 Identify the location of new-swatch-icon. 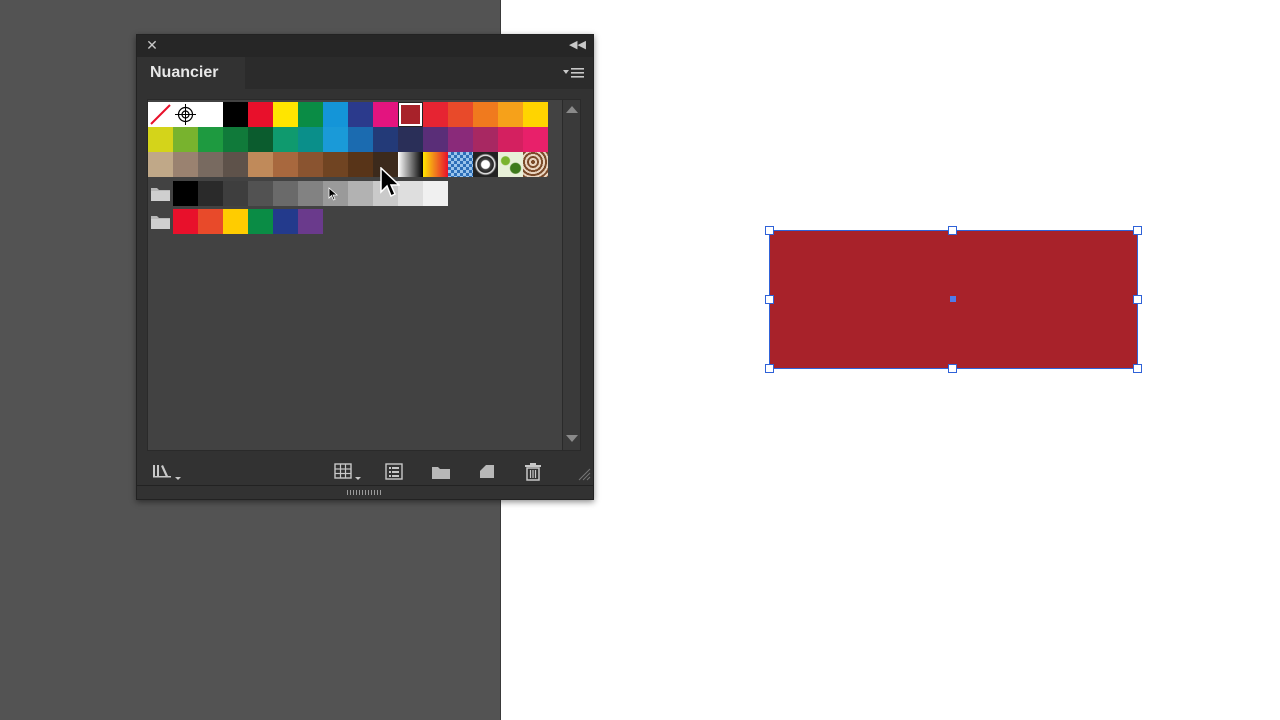
(487, 472).